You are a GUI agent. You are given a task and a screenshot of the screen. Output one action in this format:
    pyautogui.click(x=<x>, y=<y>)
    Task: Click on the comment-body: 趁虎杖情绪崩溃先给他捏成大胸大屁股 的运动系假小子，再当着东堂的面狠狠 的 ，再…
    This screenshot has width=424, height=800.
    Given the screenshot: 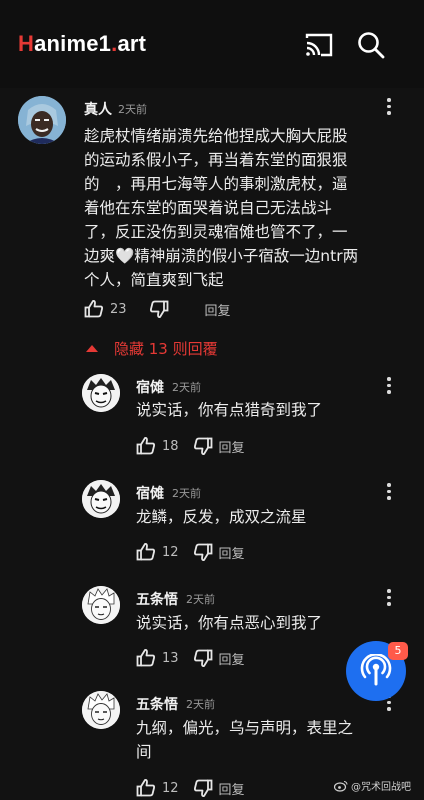 What is the action you would take?
    pyautogui.click(x=221, y=208)
    